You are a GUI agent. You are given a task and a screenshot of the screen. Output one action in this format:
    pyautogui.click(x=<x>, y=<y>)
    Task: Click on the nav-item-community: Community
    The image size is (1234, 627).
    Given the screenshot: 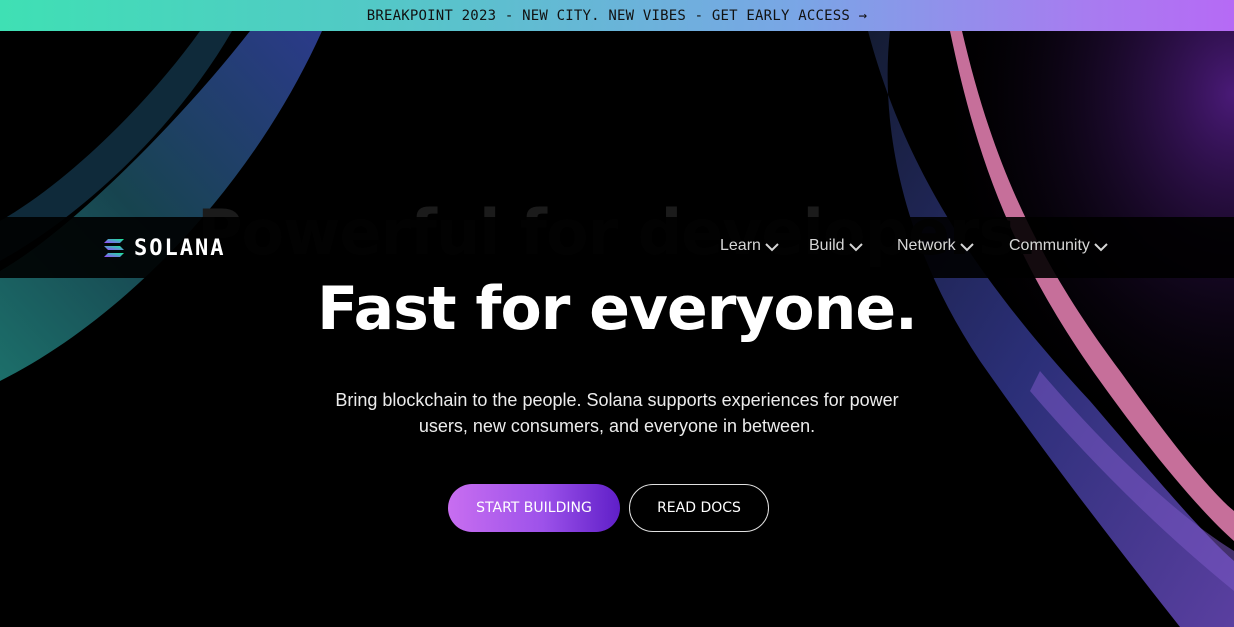 What is the action you would take?
    pyautogui.click(x=1058, y=246)
    